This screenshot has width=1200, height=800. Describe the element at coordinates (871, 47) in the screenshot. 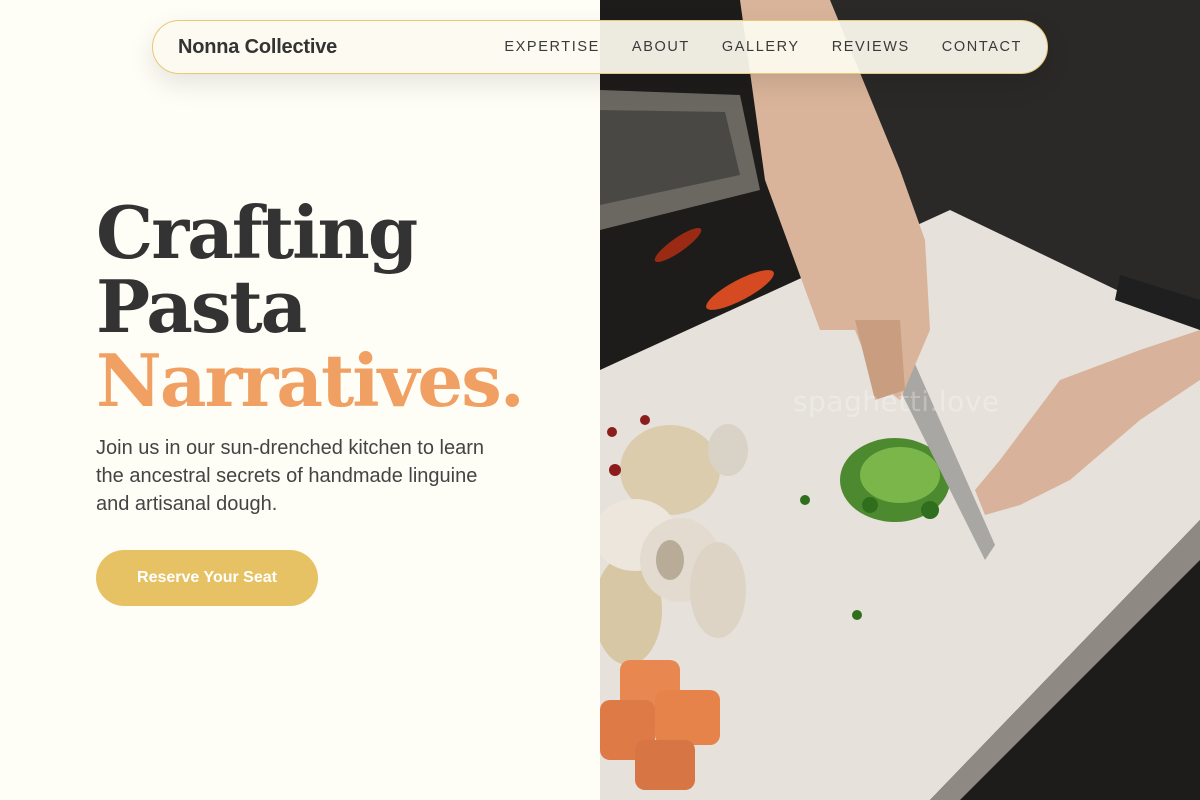

I see `nav-link-reviews: REVIEWS` at that location.